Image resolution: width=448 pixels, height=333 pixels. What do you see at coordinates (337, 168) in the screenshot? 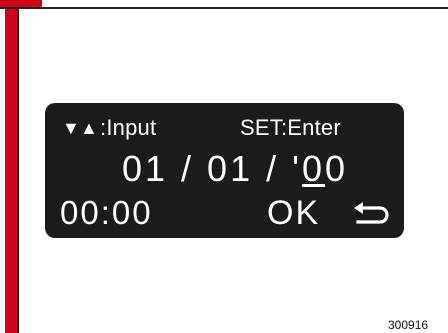
I see `date-last-digit: 0` at bounding box center [337, 168].